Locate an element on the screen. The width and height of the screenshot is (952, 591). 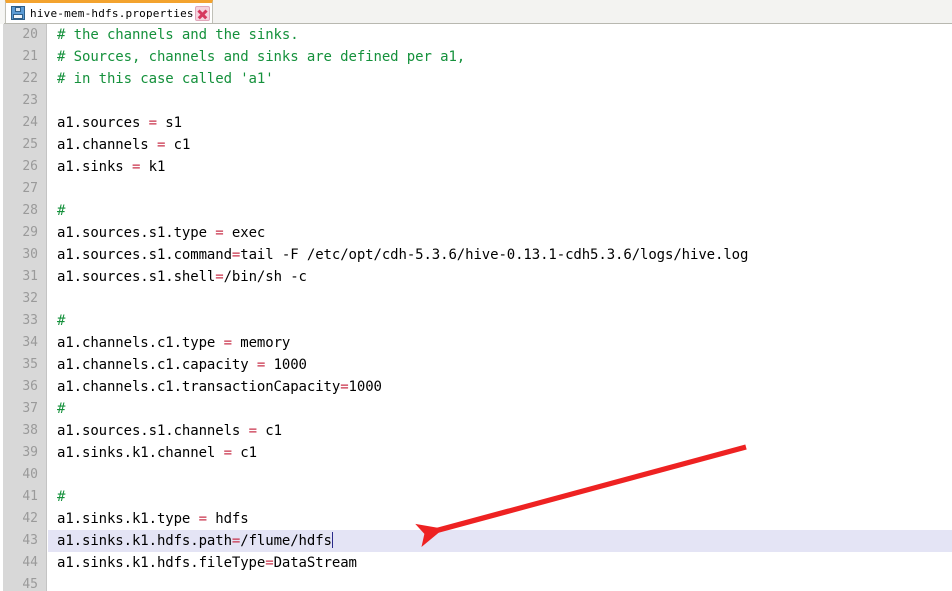
line-number: 40 is located at coordinates (30, 474).